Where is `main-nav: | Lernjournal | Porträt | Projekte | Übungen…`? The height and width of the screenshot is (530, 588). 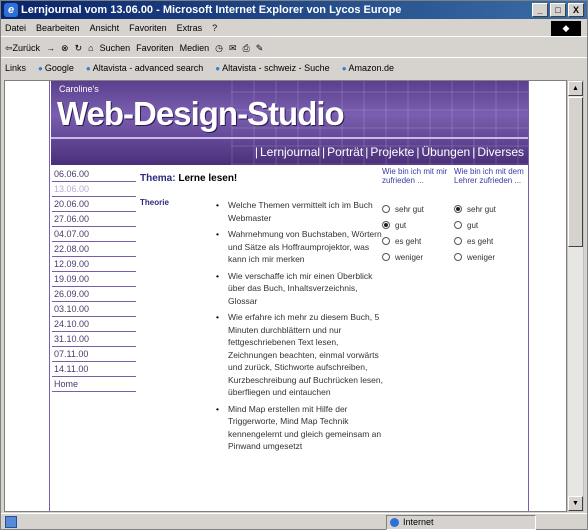 main-nav: | Lernjournal | Porträt | Projekte | Übungen… is located at coordinates (389, 152).